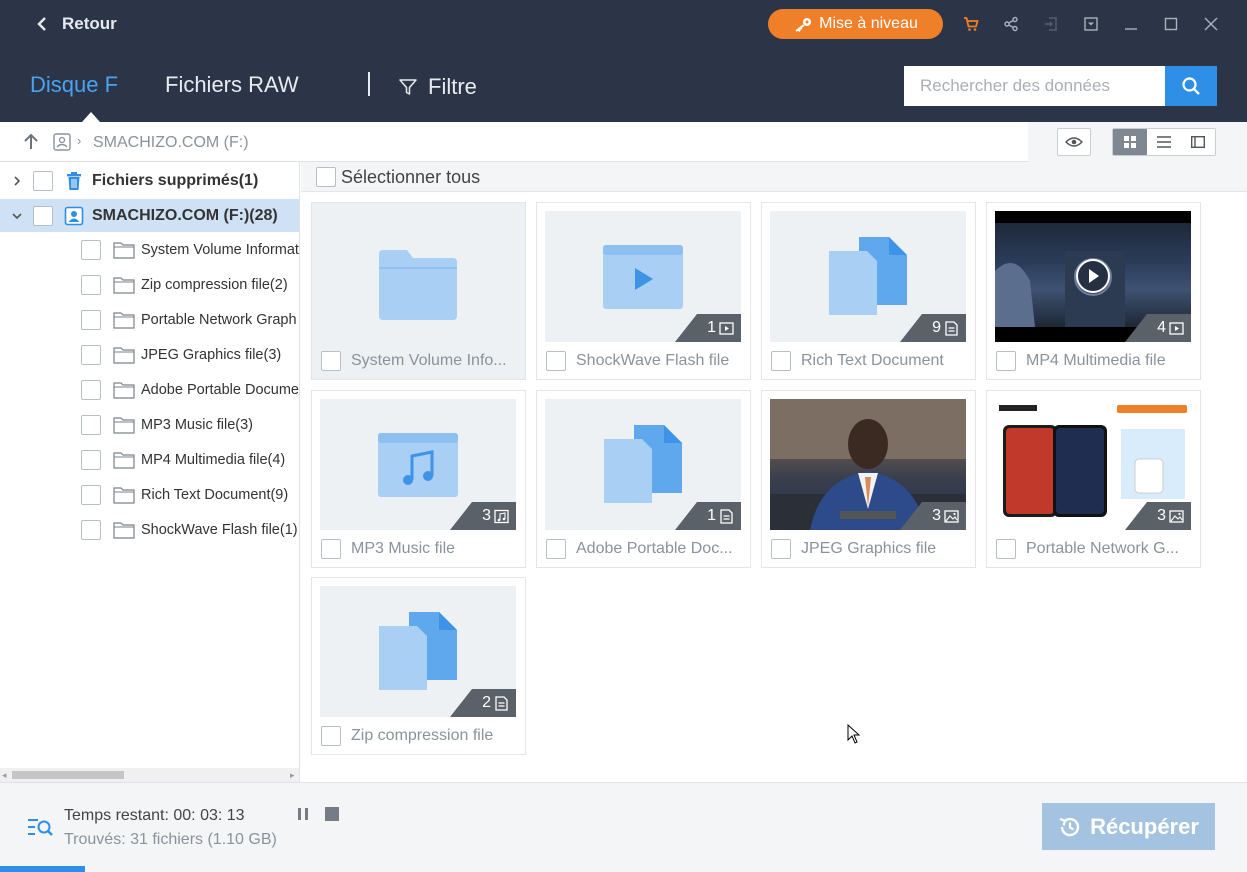 The width and height of the screenshot is (1247, 872). I want to click on signin-button, so click(1051, 24).